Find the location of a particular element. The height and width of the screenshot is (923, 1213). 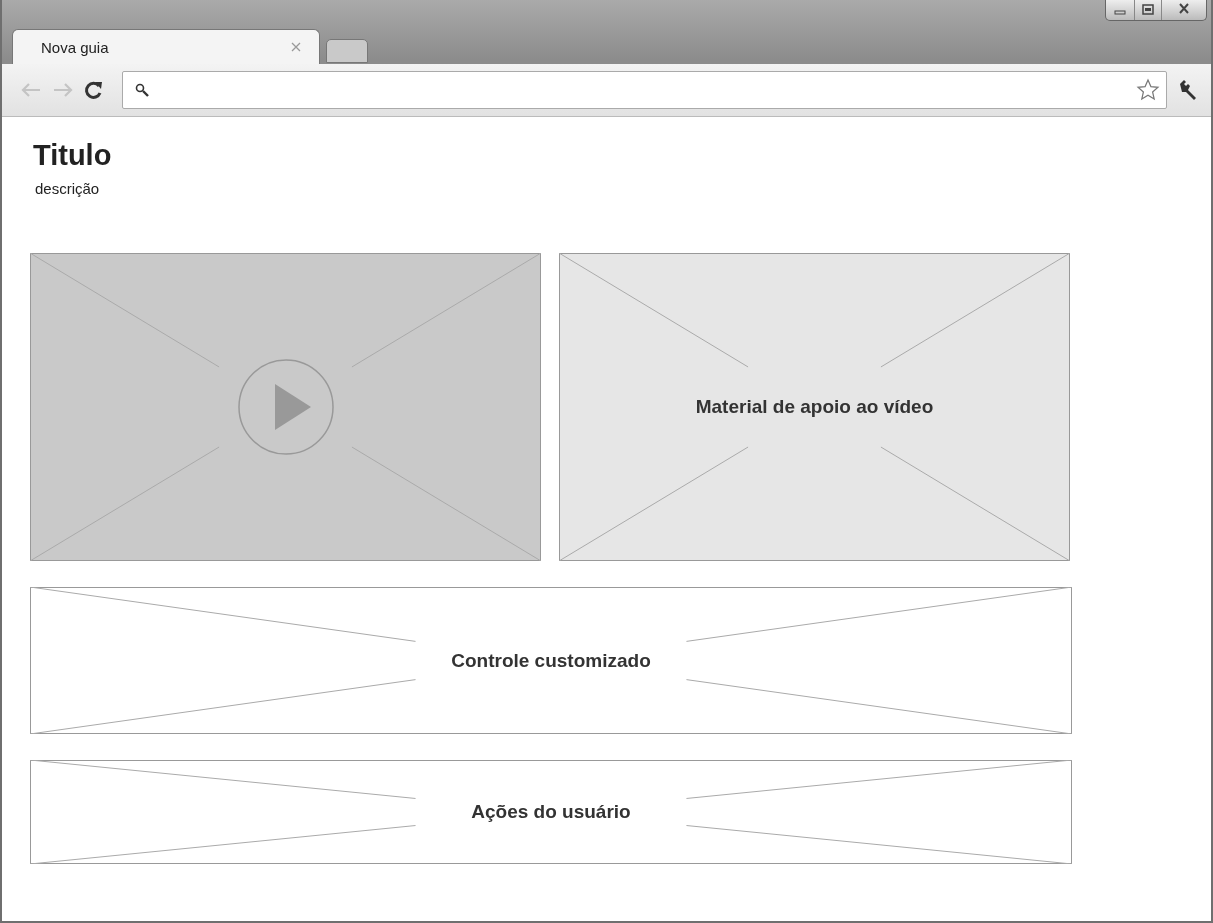

wrench-icon is located at coordinates (1188, 90).